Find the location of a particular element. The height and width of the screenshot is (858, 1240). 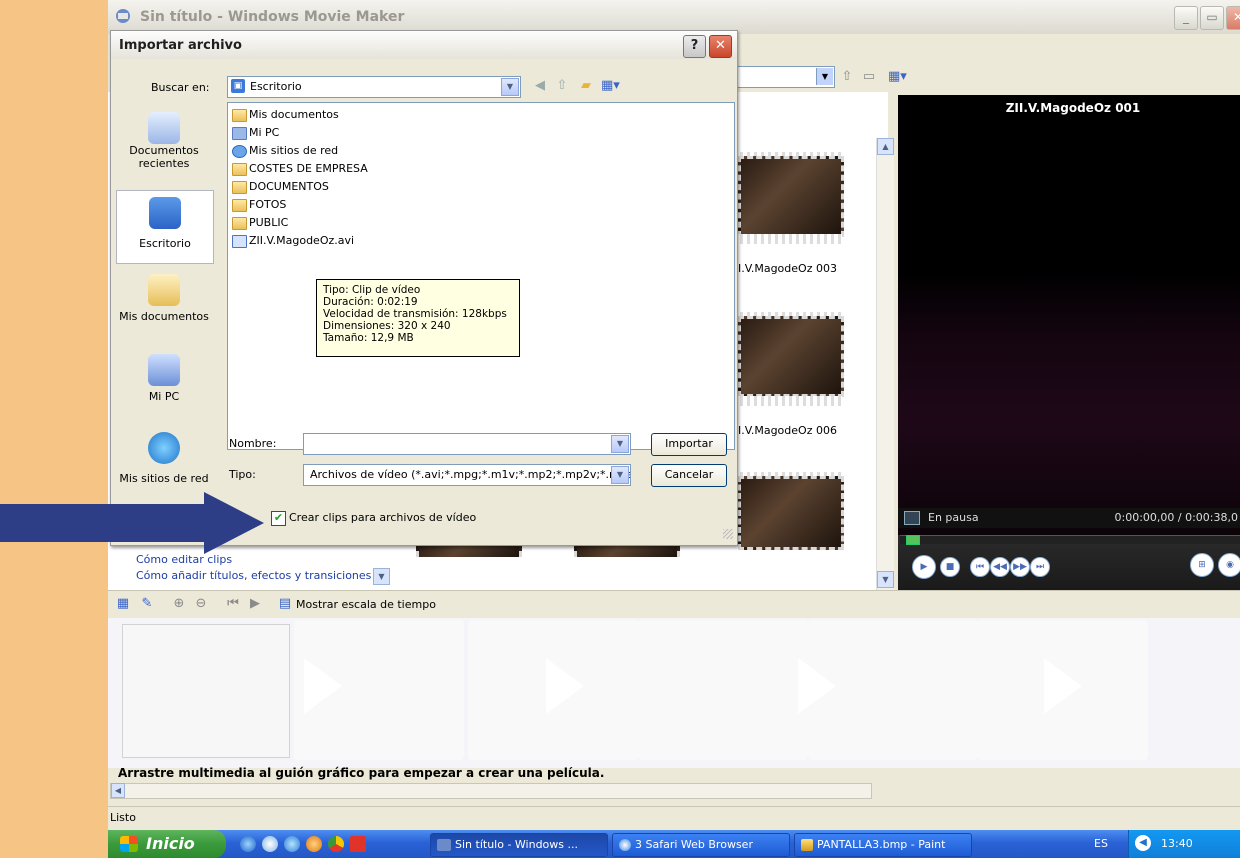

seek-bar is located at coordinates (1070, 540).